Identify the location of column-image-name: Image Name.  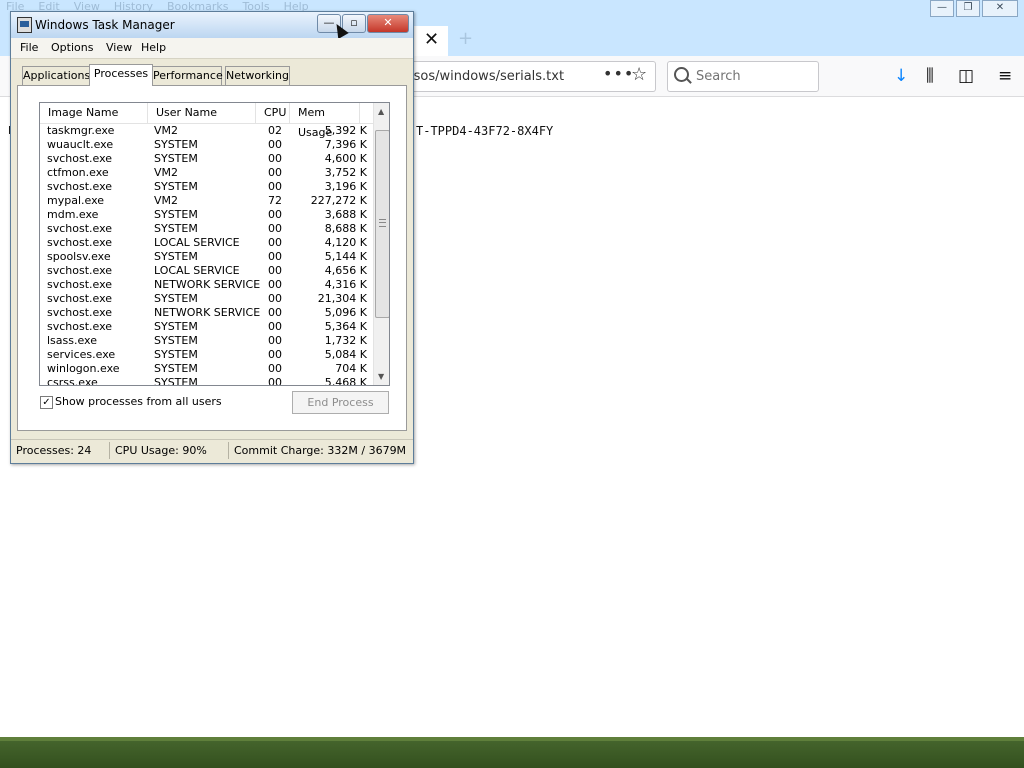
(94, 113).